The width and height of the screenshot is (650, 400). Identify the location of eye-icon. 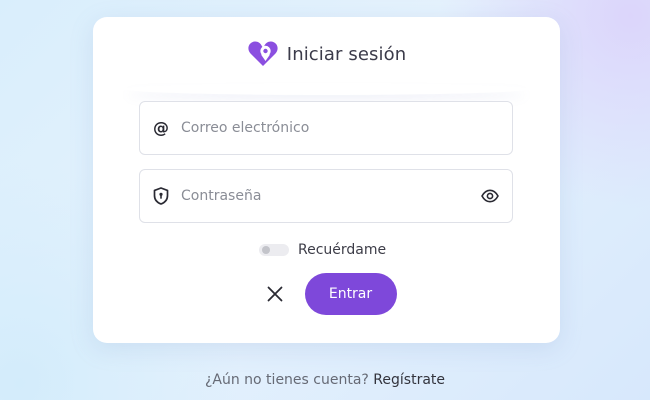
(490, 196).